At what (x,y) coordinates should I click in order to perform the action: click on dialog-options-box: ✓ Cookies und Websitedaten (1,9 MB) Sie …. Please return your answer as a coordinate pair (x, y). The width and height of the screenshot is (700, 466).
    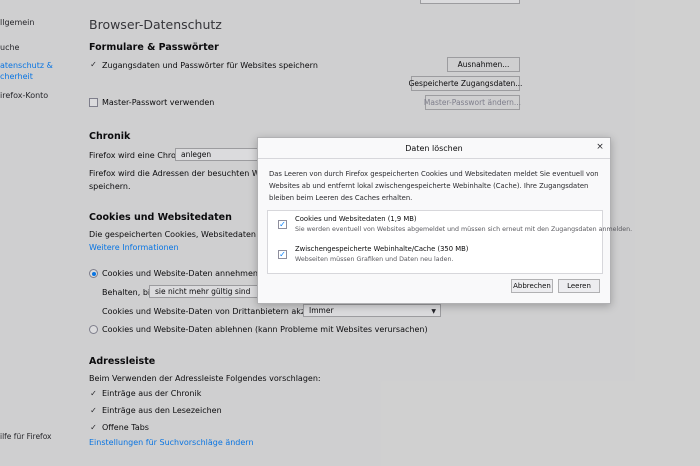
    Looking at the image, I should click on (449, 242).